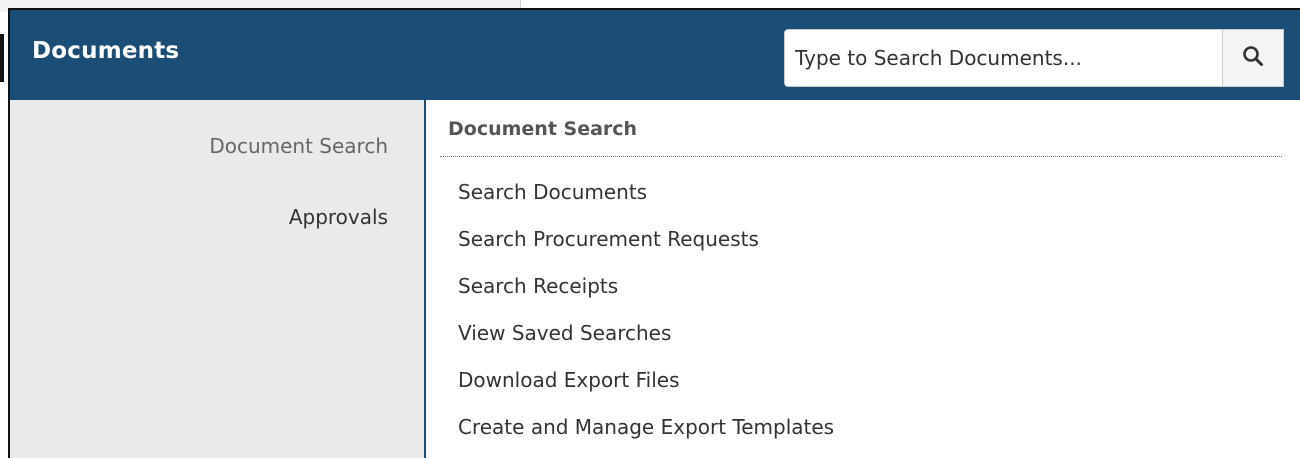 Image resolution: width=1300 pixels, height=458 pixels. Describe the element at coordinates (646, 385) in the screenshot. I see `link-download-export-files: Download Export Files` at that location.